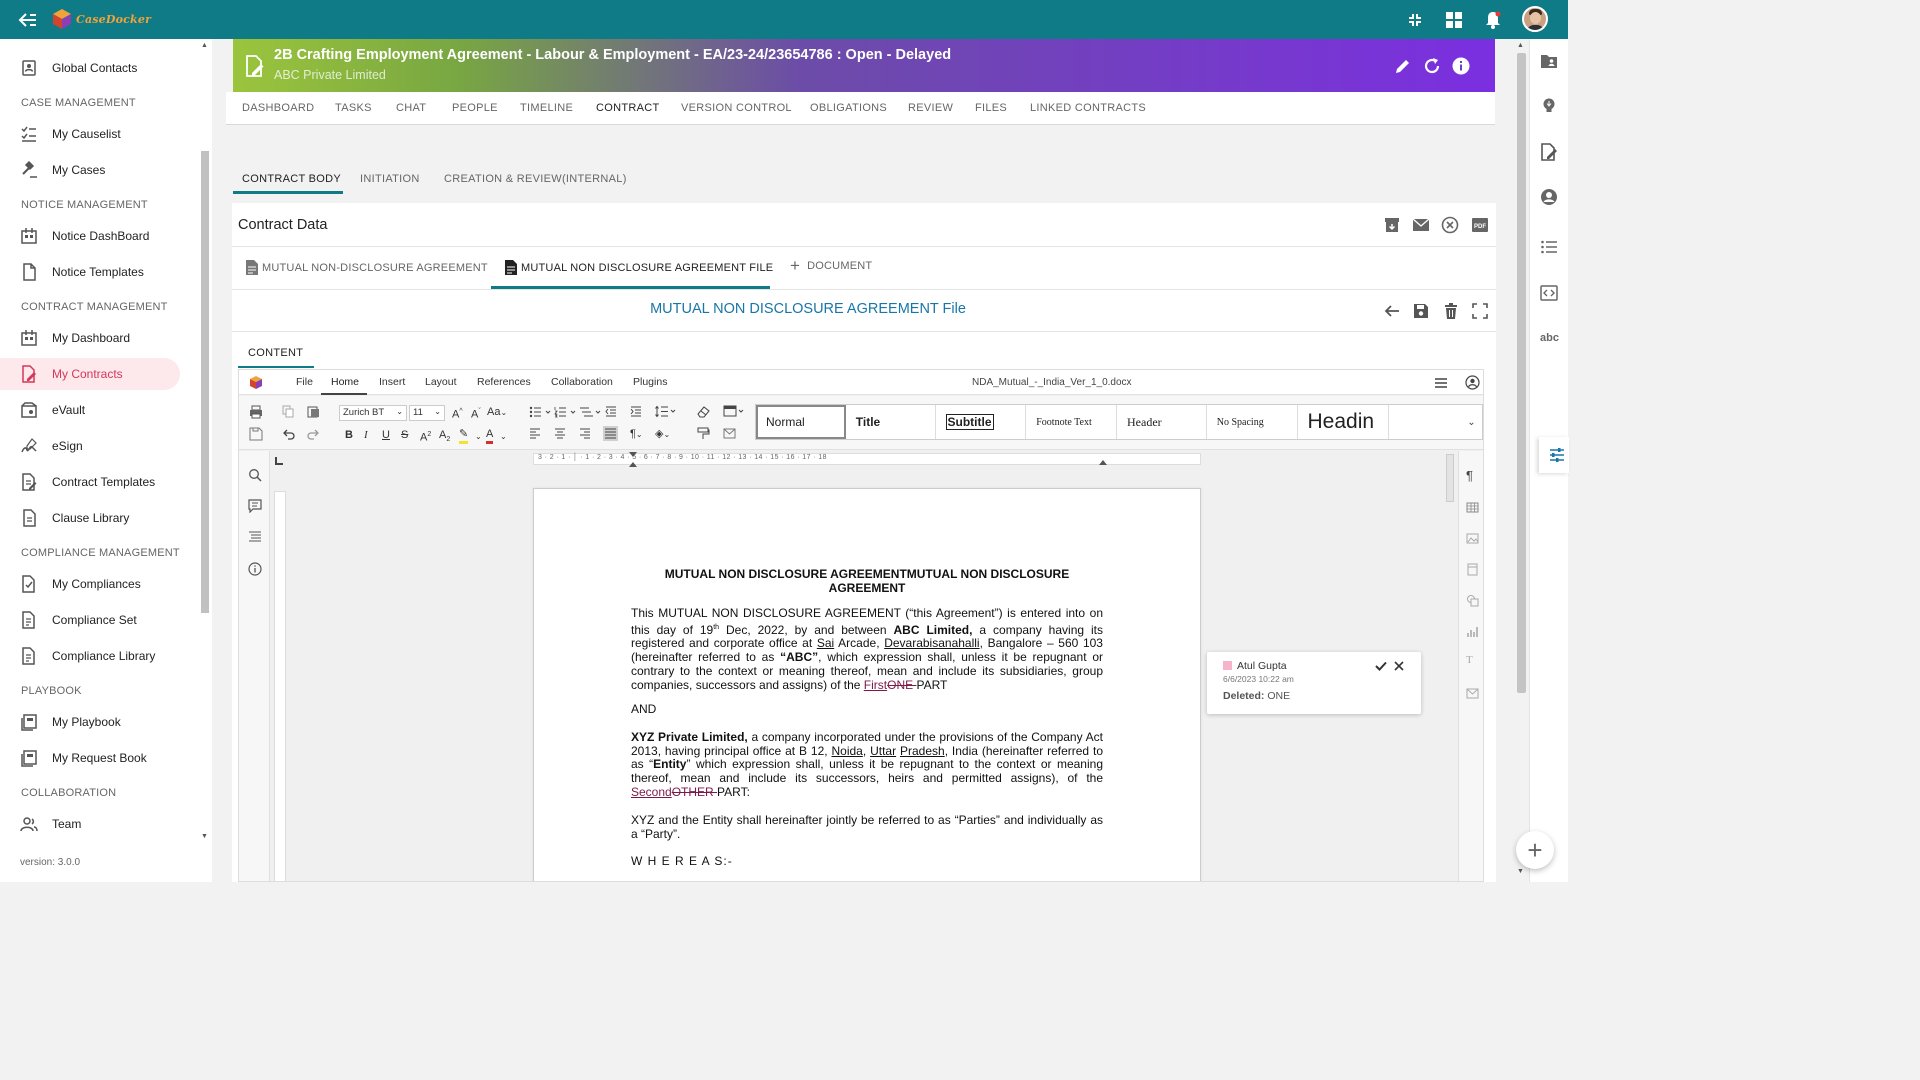 The height and width of the screenshot is (1080, 1920). What do you see at coordinates (490, 435) in the screenshot?
I see `font-color-icon: A` at bounding box center [490, 435].